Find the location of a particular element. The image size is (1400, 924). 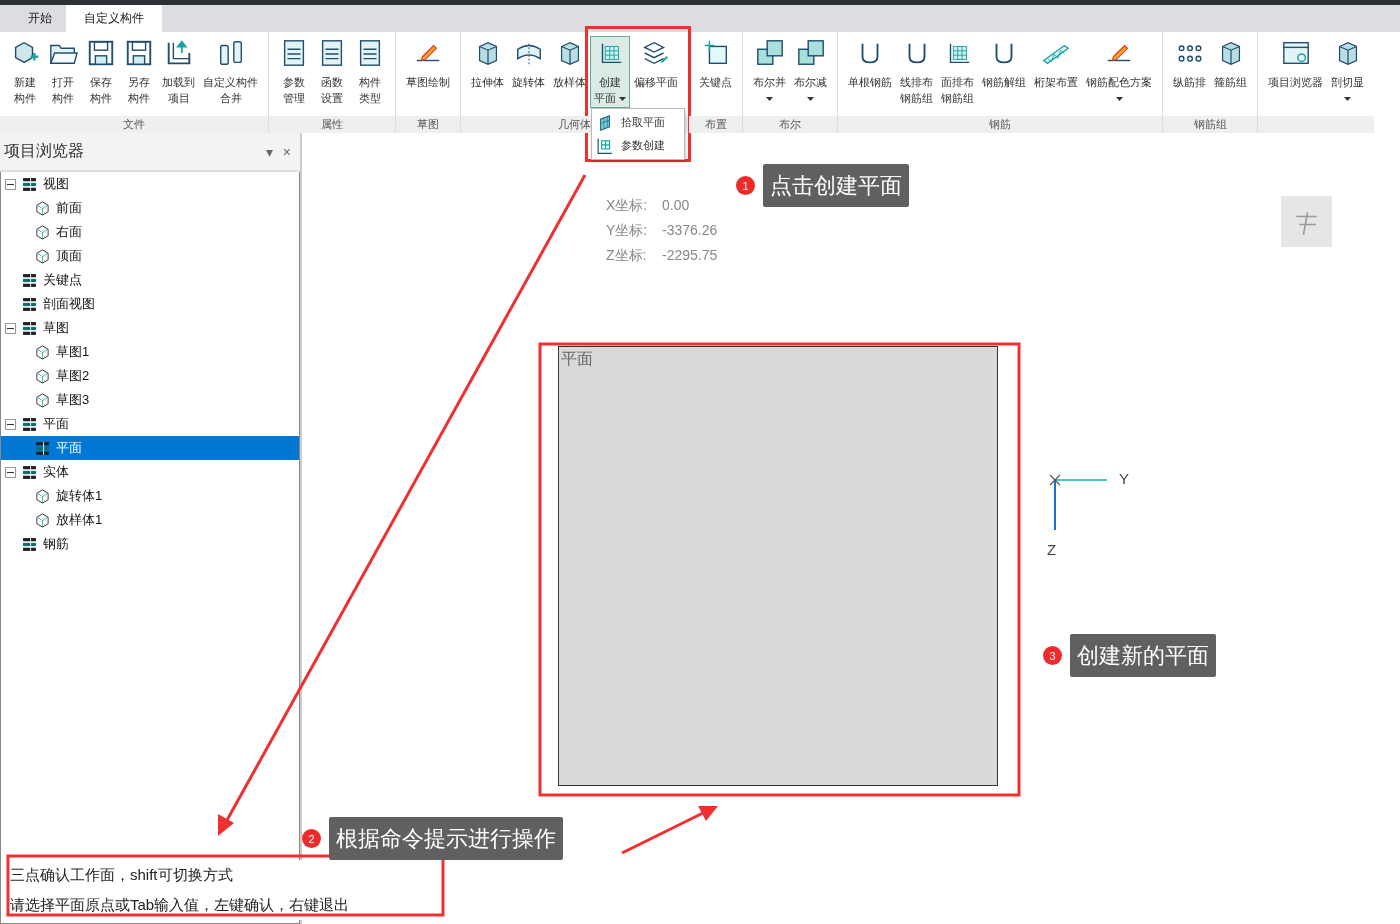

tree-item: 草图1 is located at coordinates (150, 352).